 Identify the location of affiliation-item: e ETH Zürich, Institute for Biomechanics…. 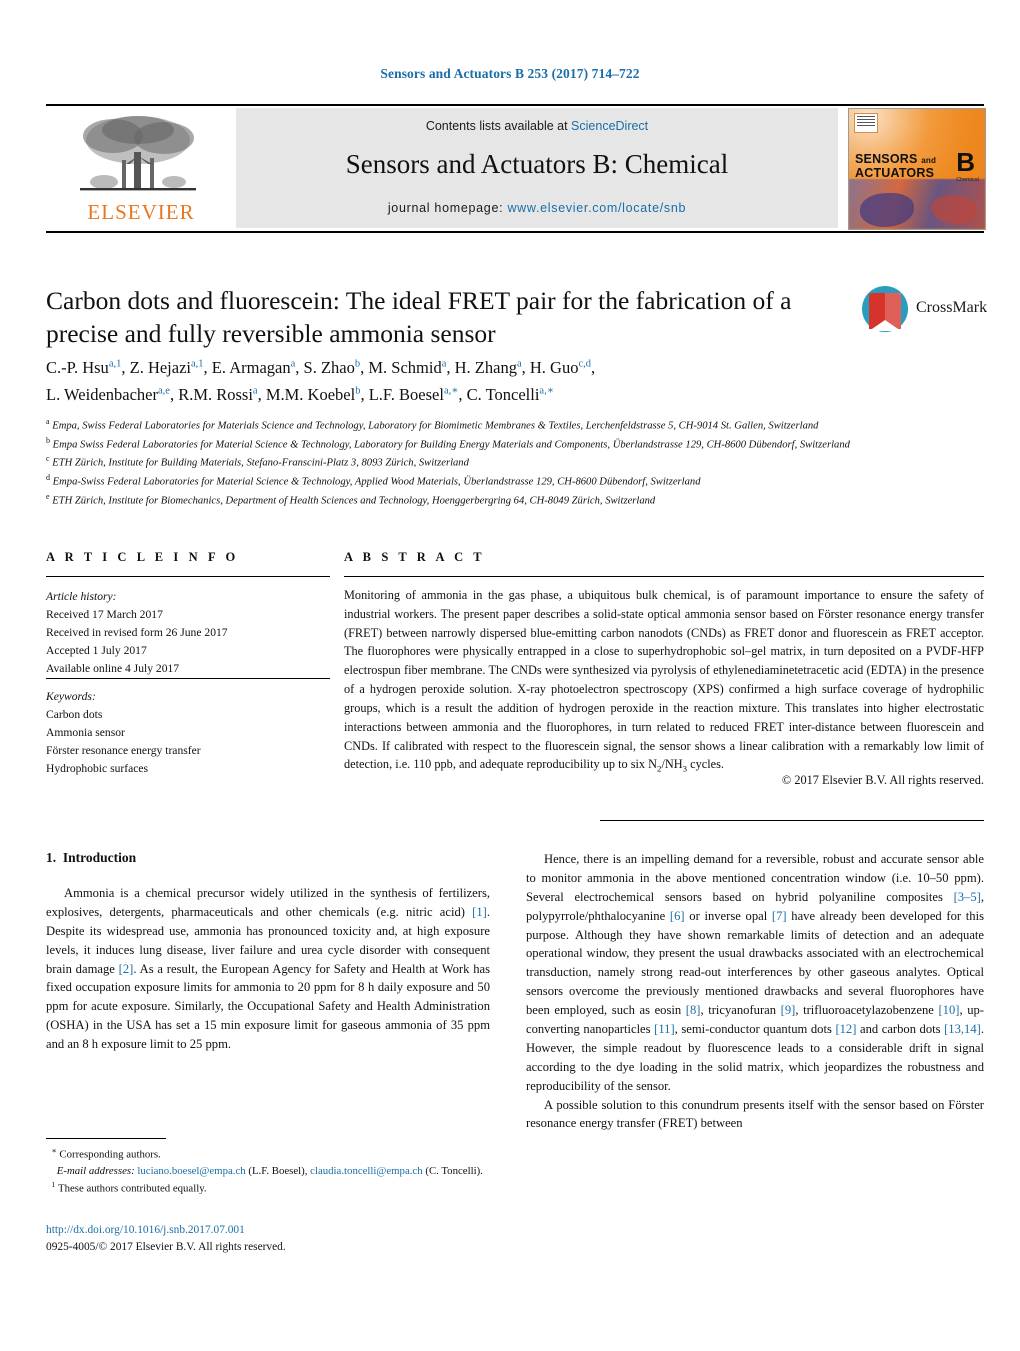
(471, 500).